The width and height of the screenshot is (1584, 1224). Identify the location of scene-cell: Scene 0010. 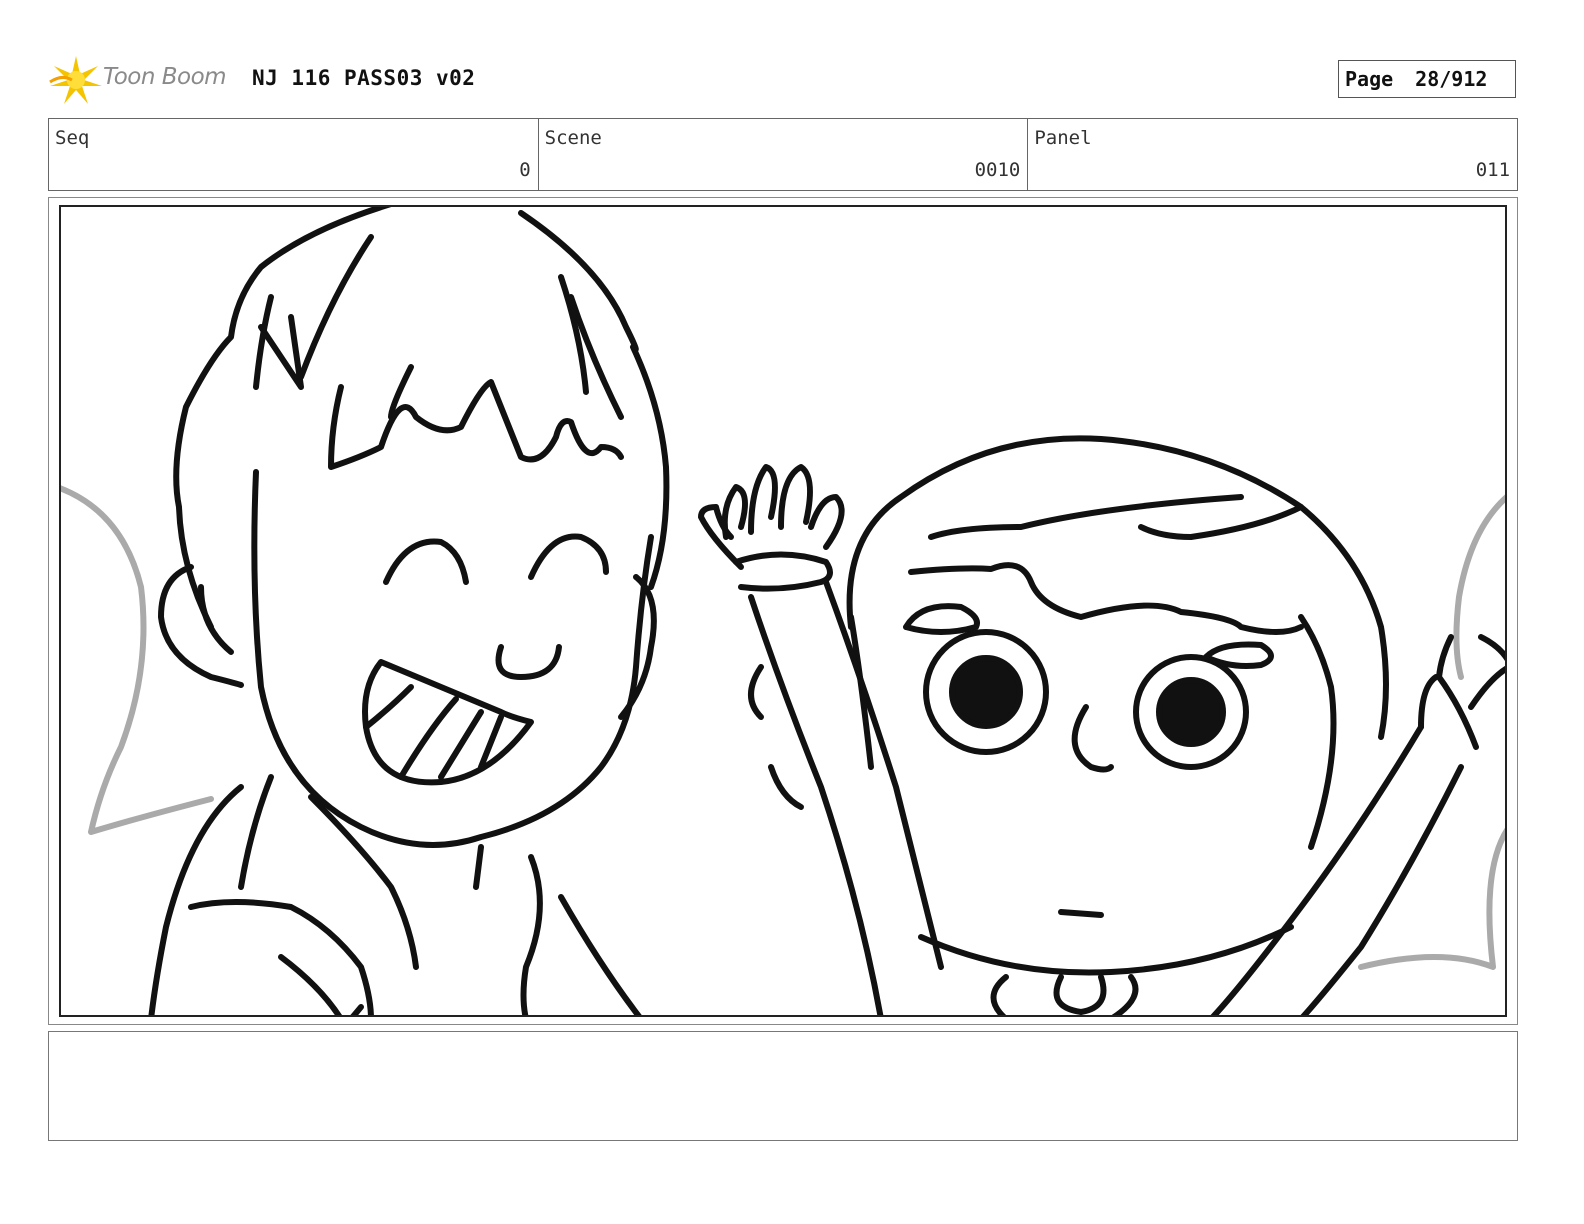
(784, 154).